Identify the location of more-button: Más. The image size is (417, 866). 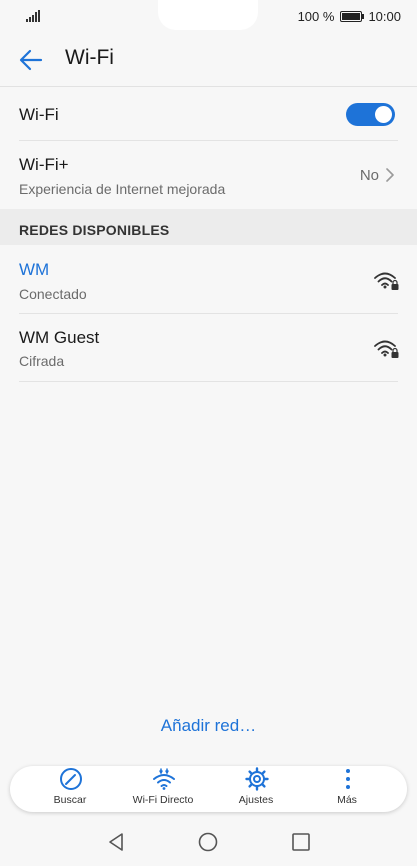
(347, 789).